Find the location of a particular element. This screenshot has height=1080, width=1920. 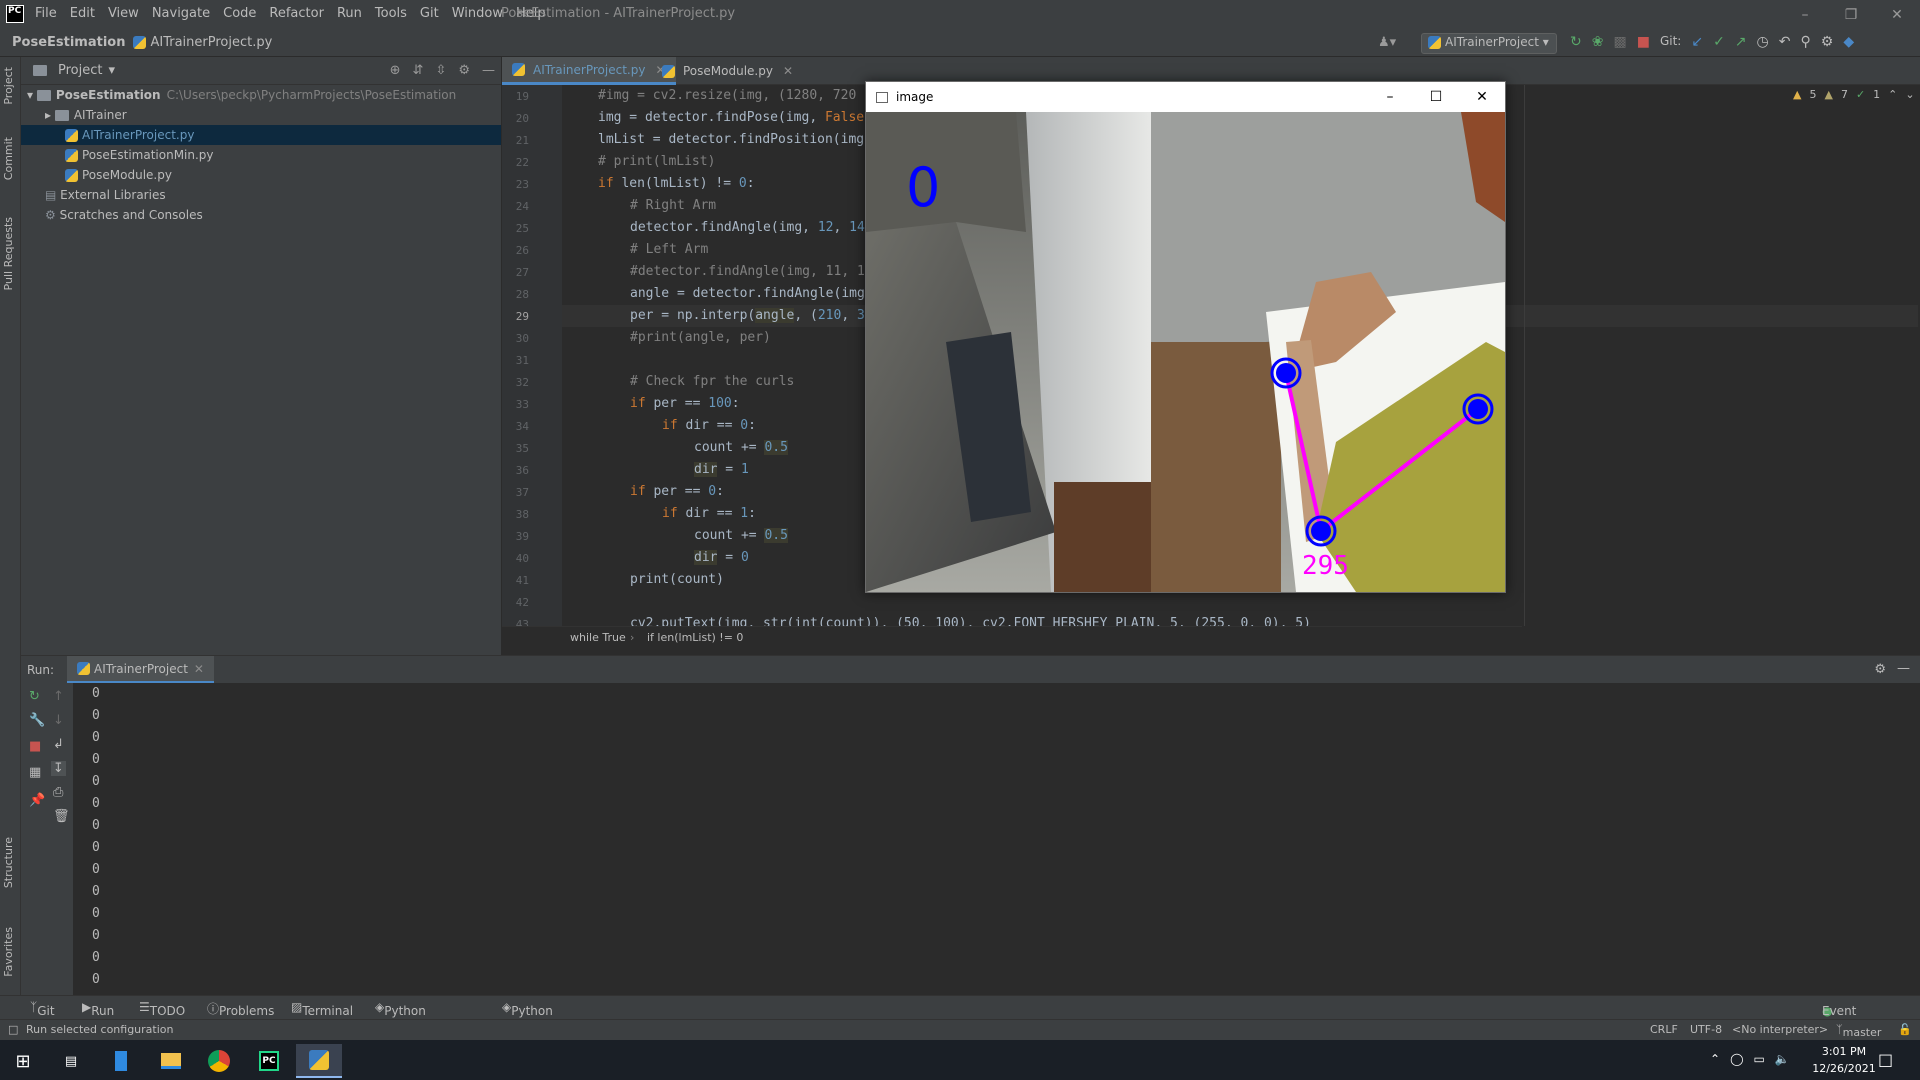

menu-run: Run is located at coordinates (349, 13).